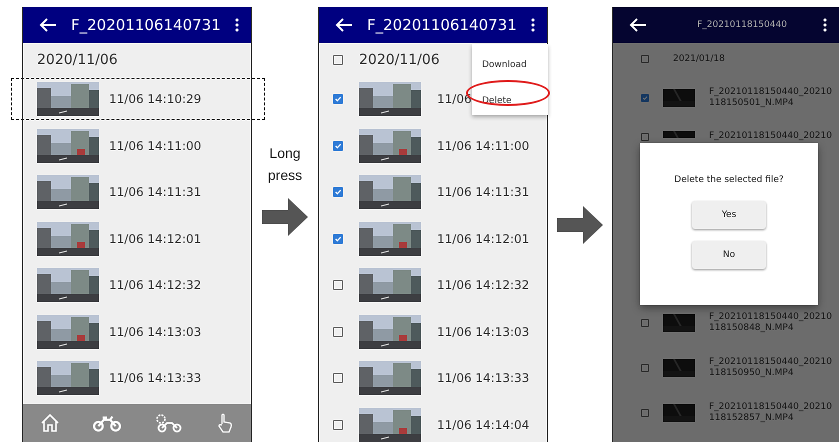  Describe the element at coordinates (285, 153) in the screenshot. I see `step-caption: Long` at that location.